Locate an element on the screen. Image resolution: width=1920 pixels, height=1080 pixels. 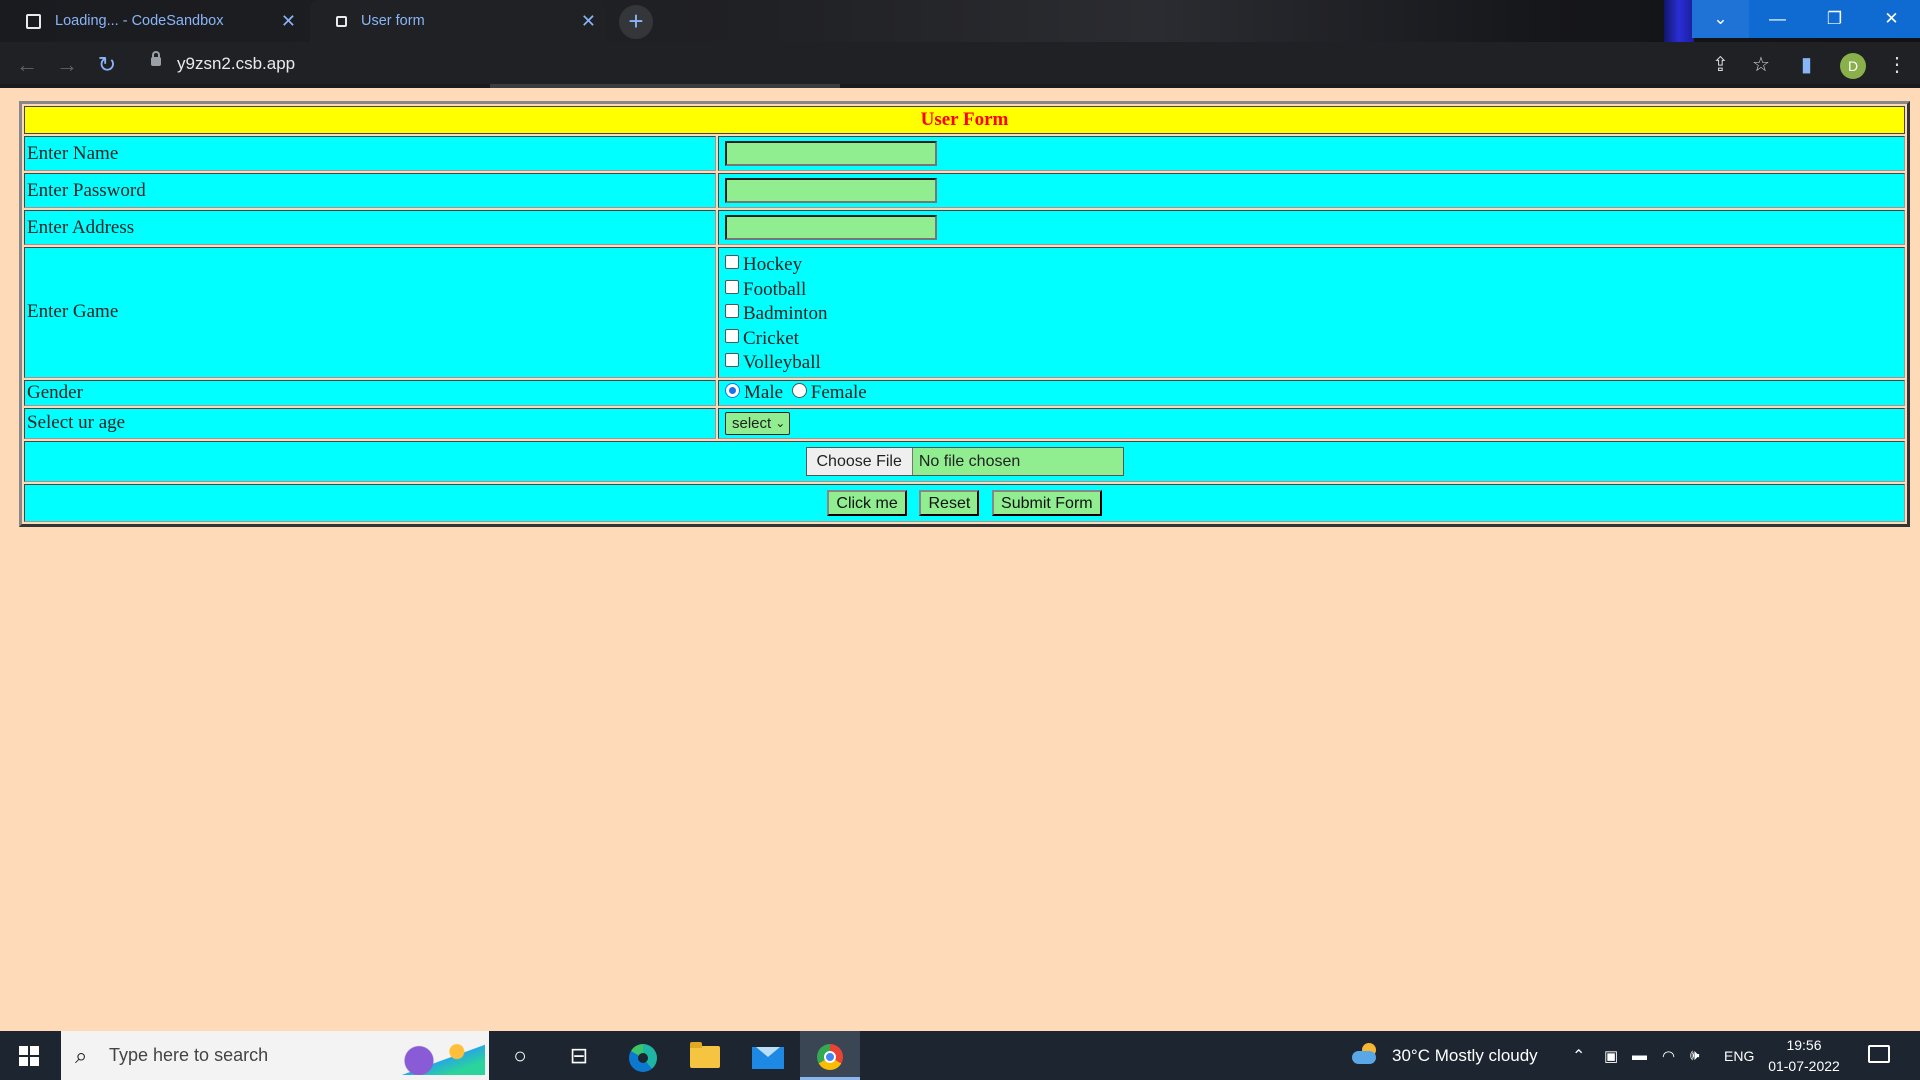
file-input: Choose File No file chosen is located at coordinates (964, 461).